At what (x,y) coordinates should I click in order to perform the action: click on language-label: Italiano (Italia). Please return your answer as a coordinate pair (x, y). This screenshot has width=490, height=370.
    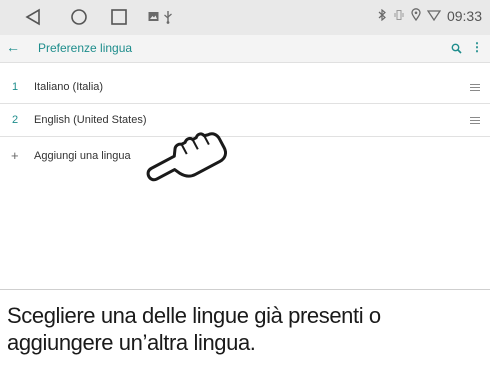
    Looking at the image, I should click on (69, 87).